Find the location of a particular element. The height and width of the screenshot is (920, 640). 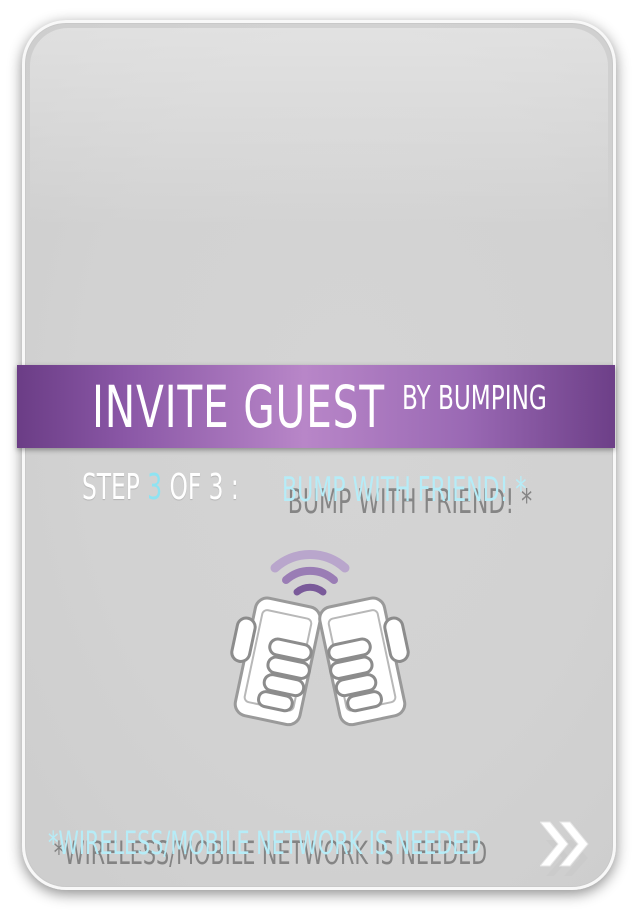

left-phone-hand is located at coordinates (276, 661).